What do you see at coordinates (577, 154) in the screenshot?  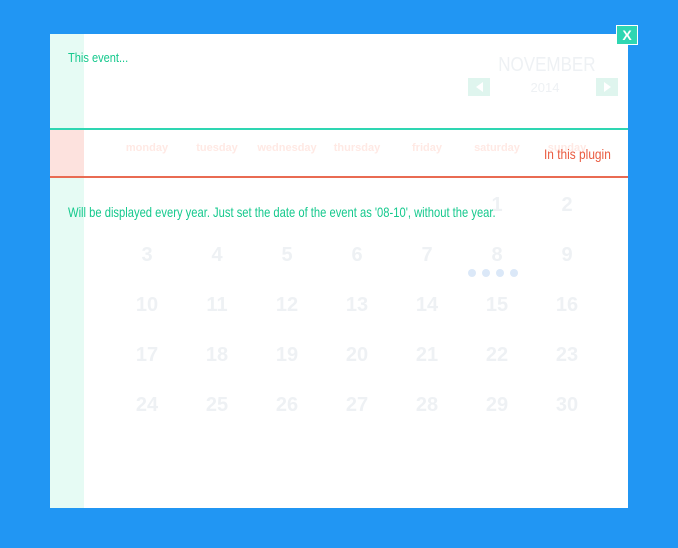 I see `plugin-label: In this plugin` at bounding box center [577, 154].